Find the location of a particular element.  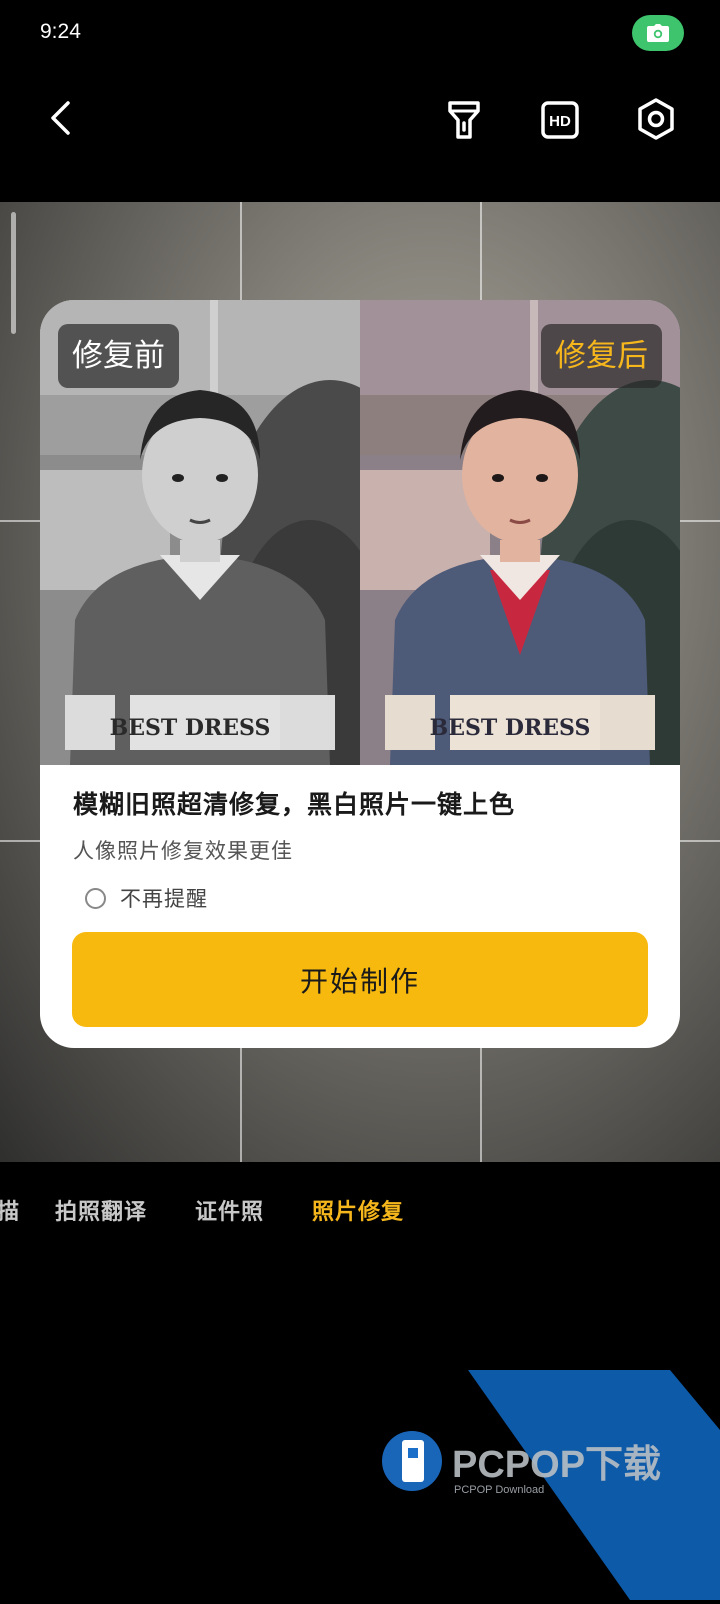

start-button: 开始制作 is located at coordinates (360, 979).